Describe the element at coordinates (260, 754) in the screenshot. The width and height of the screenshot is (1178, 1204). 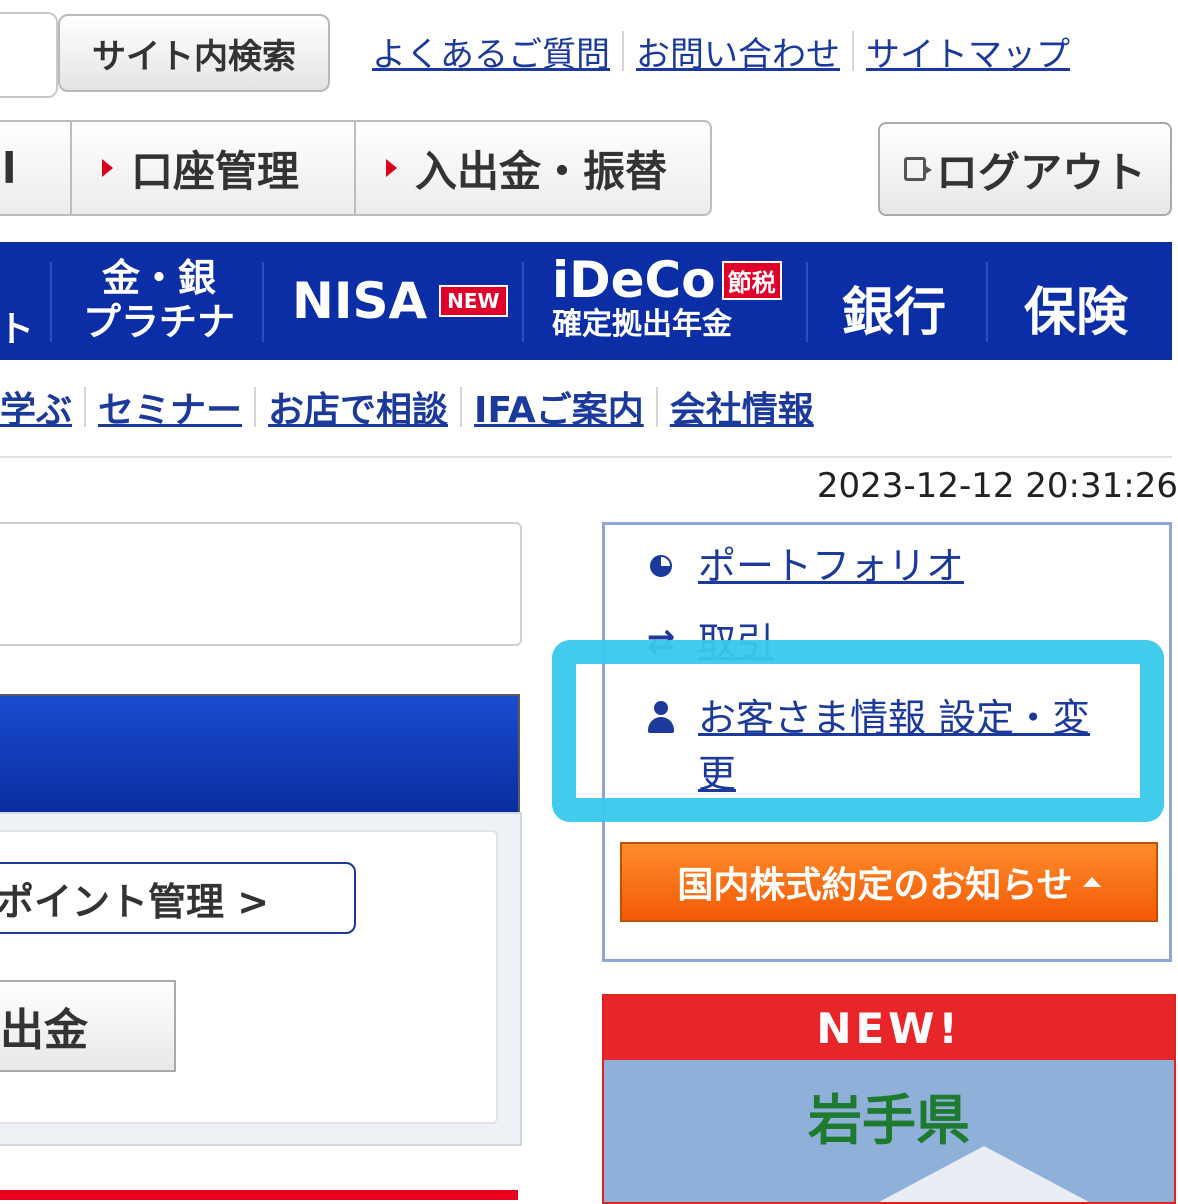
I see `account-panel-header` at that location.